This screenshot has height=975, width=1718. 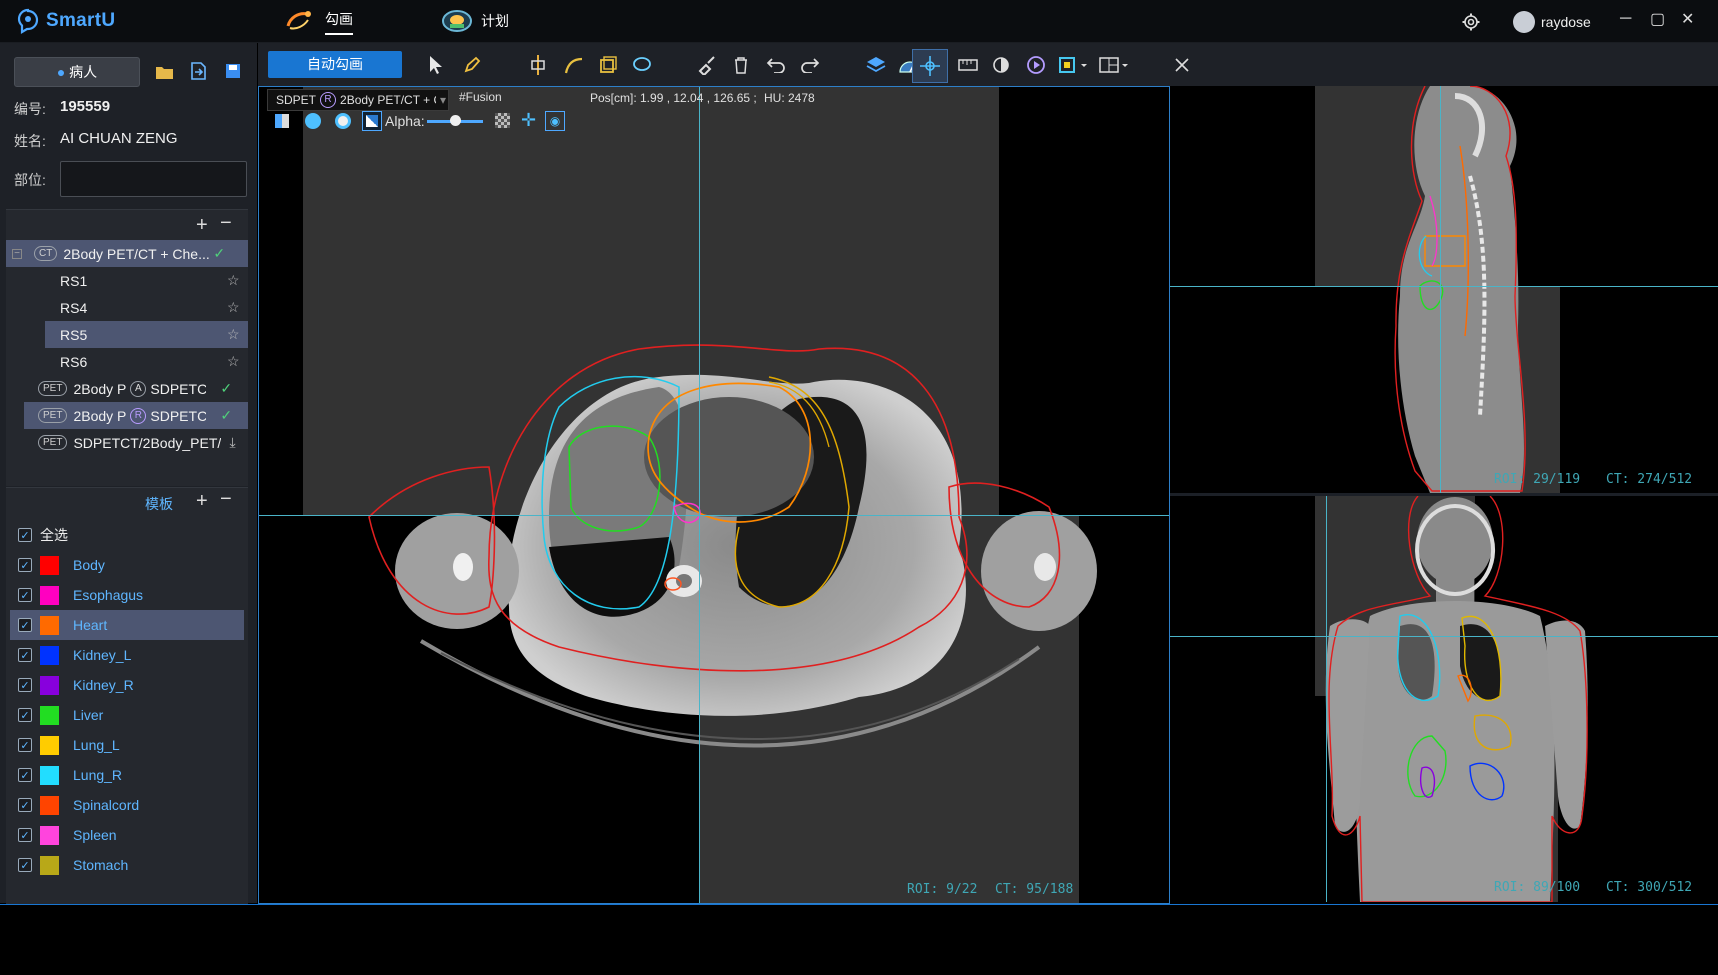 What do you see at coordinates (25, 535) in the screenshot?
I see `select-all-checkbox: ✓` at bounding box center [25, 535].